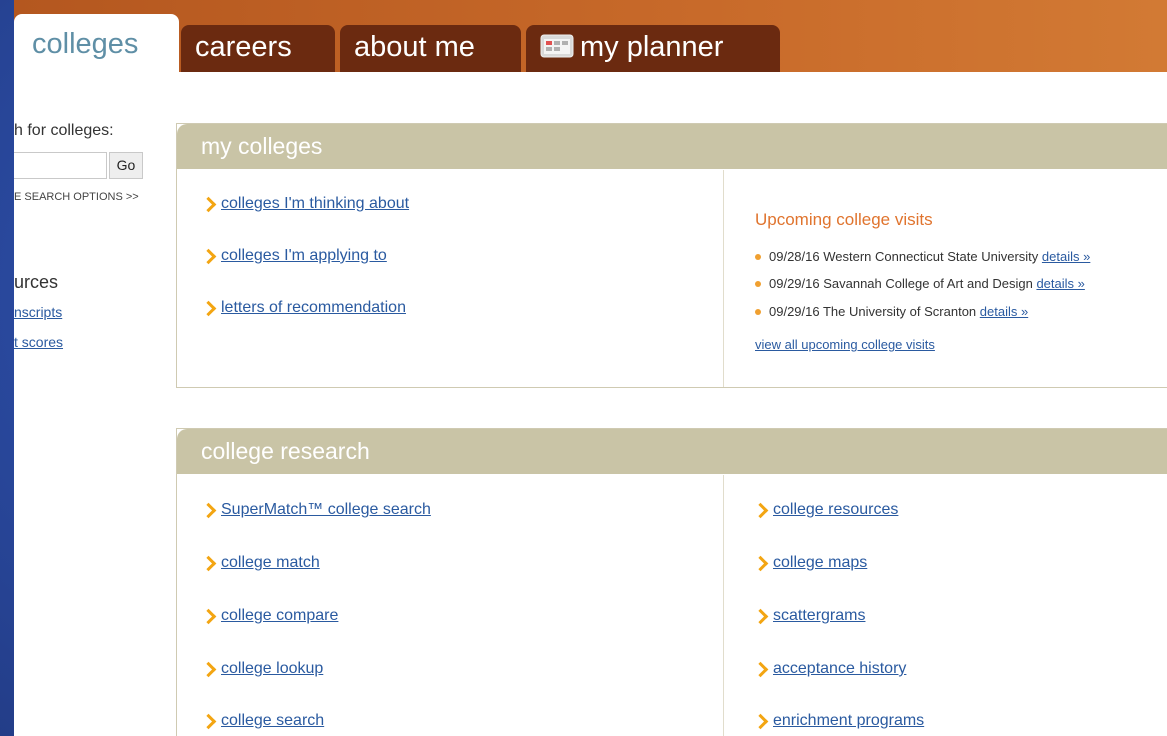  I want to click on transcripts-link: nscripts, so click(38, 312).